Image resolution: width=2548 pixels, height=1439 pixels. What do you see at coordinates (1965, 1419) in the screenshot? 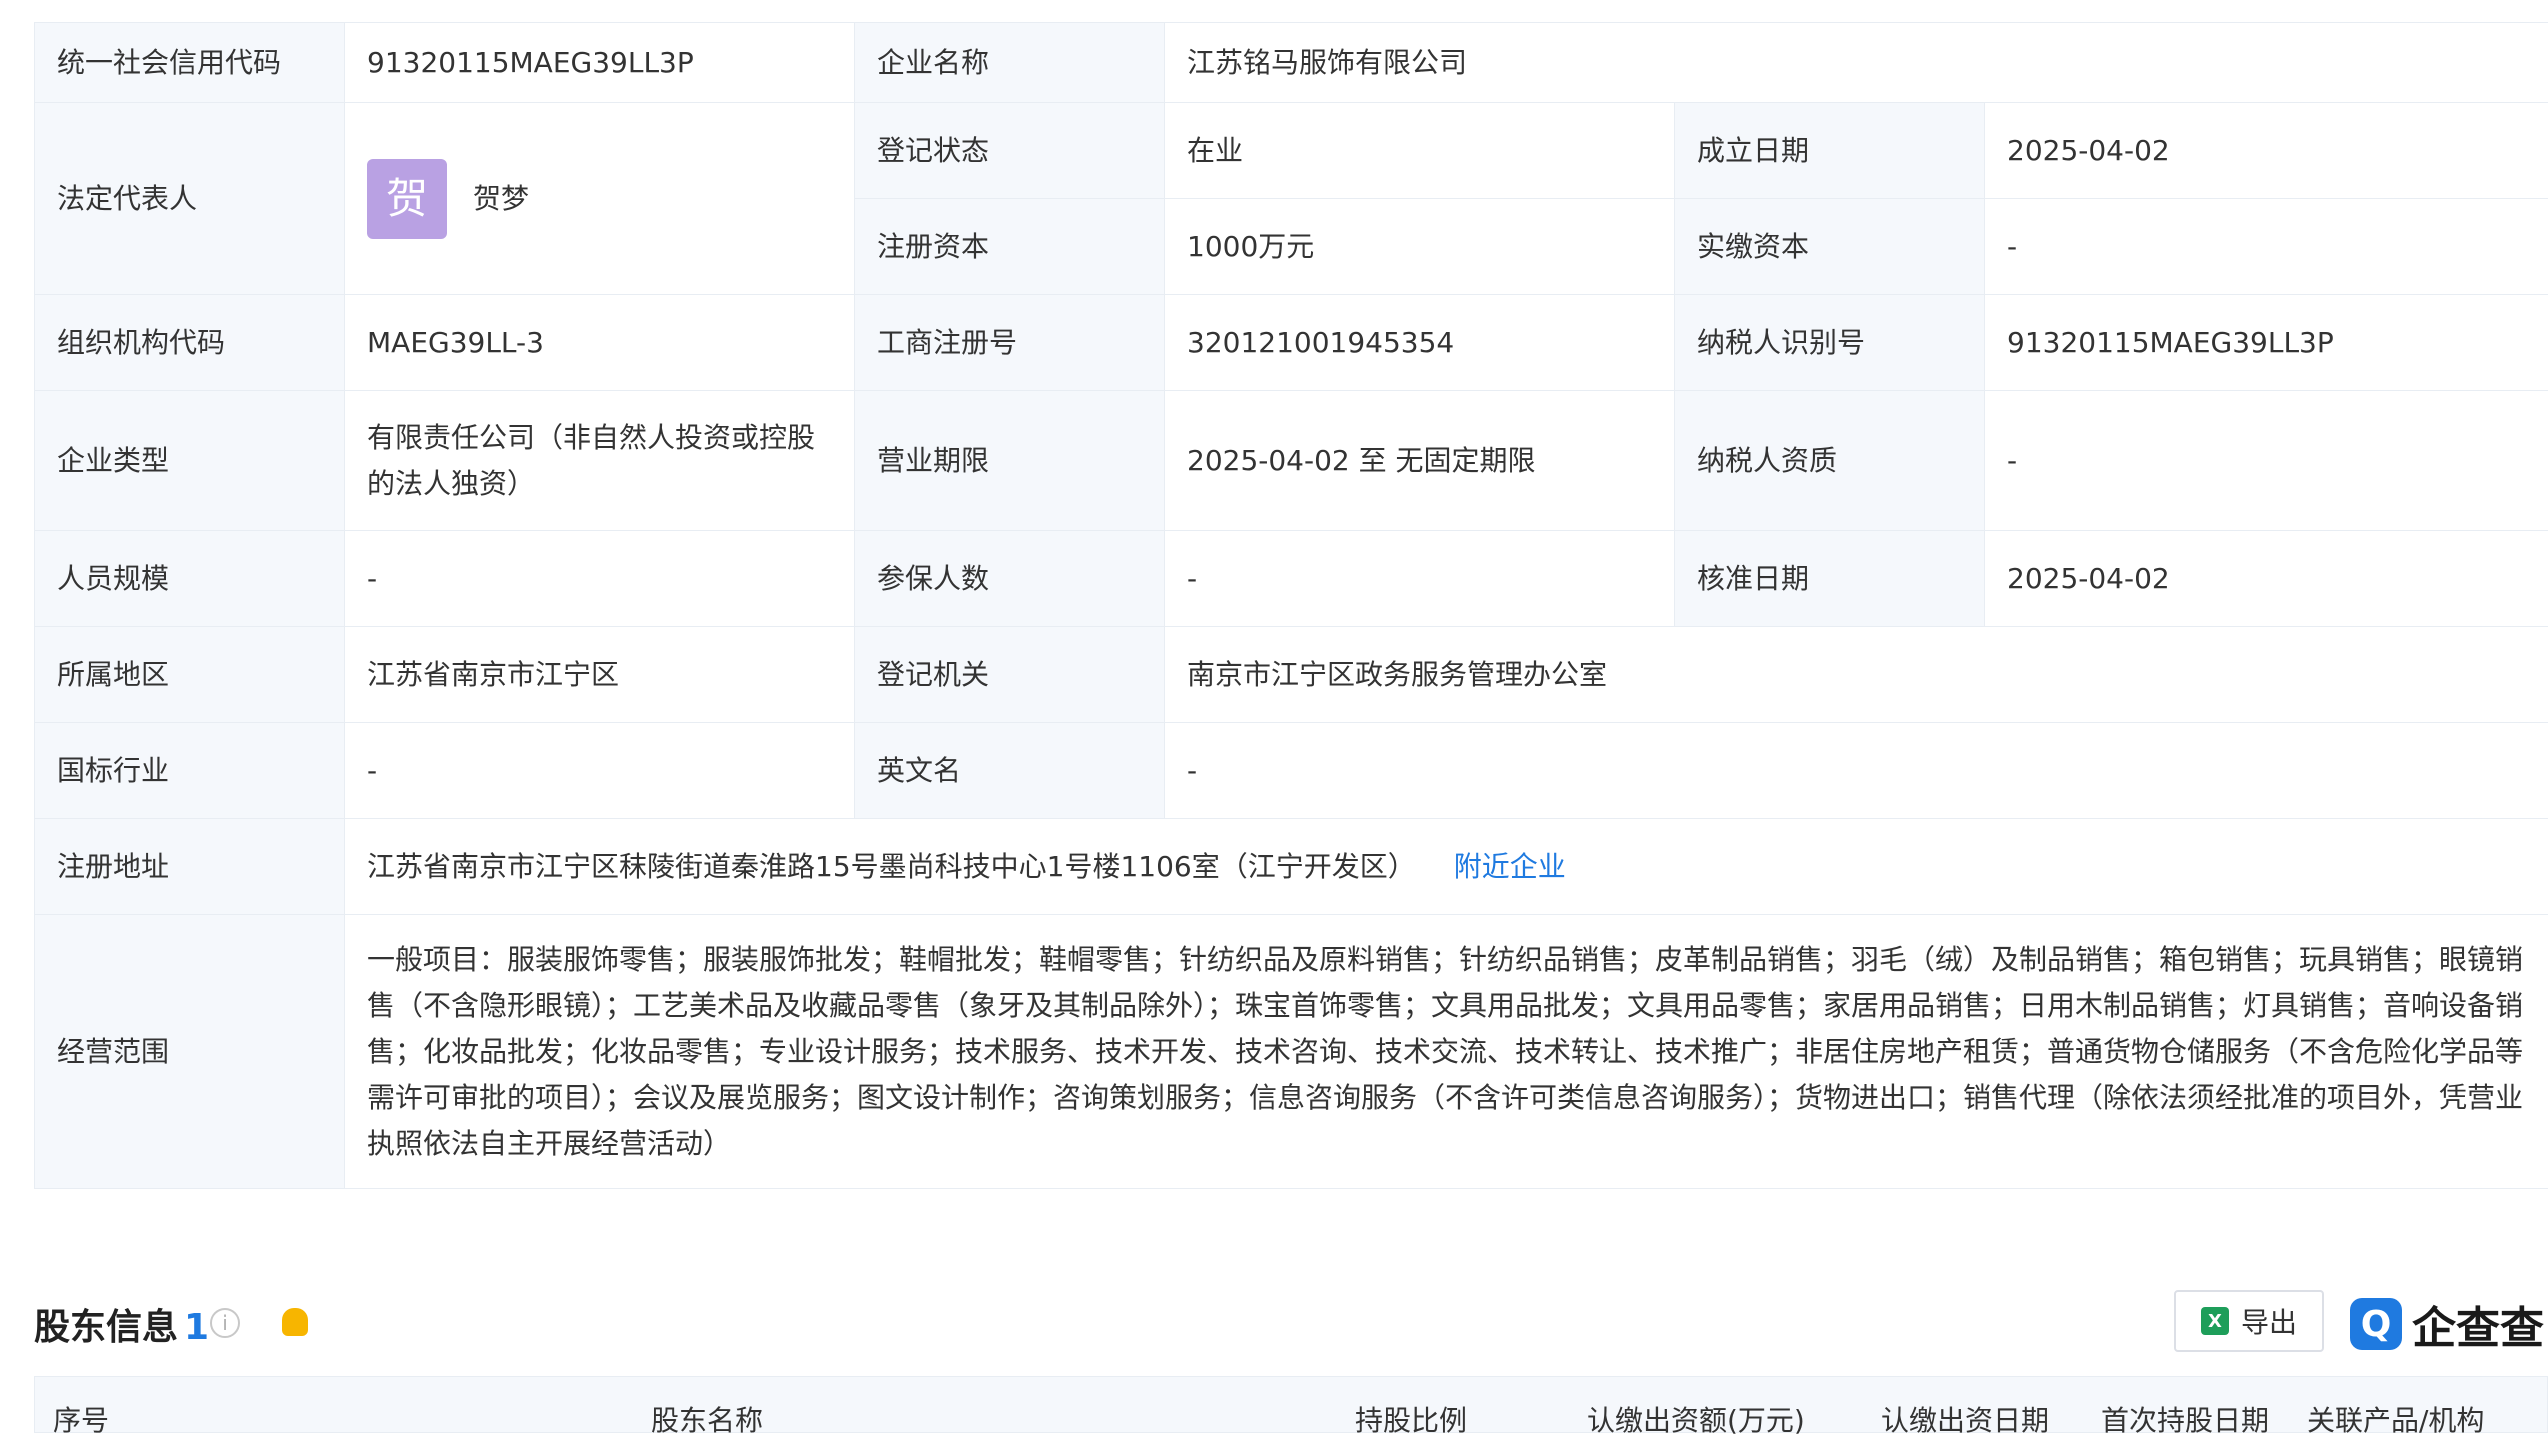
I see `col-sub-date: 认缴出资日期` at bounding box center [1965, 1419].